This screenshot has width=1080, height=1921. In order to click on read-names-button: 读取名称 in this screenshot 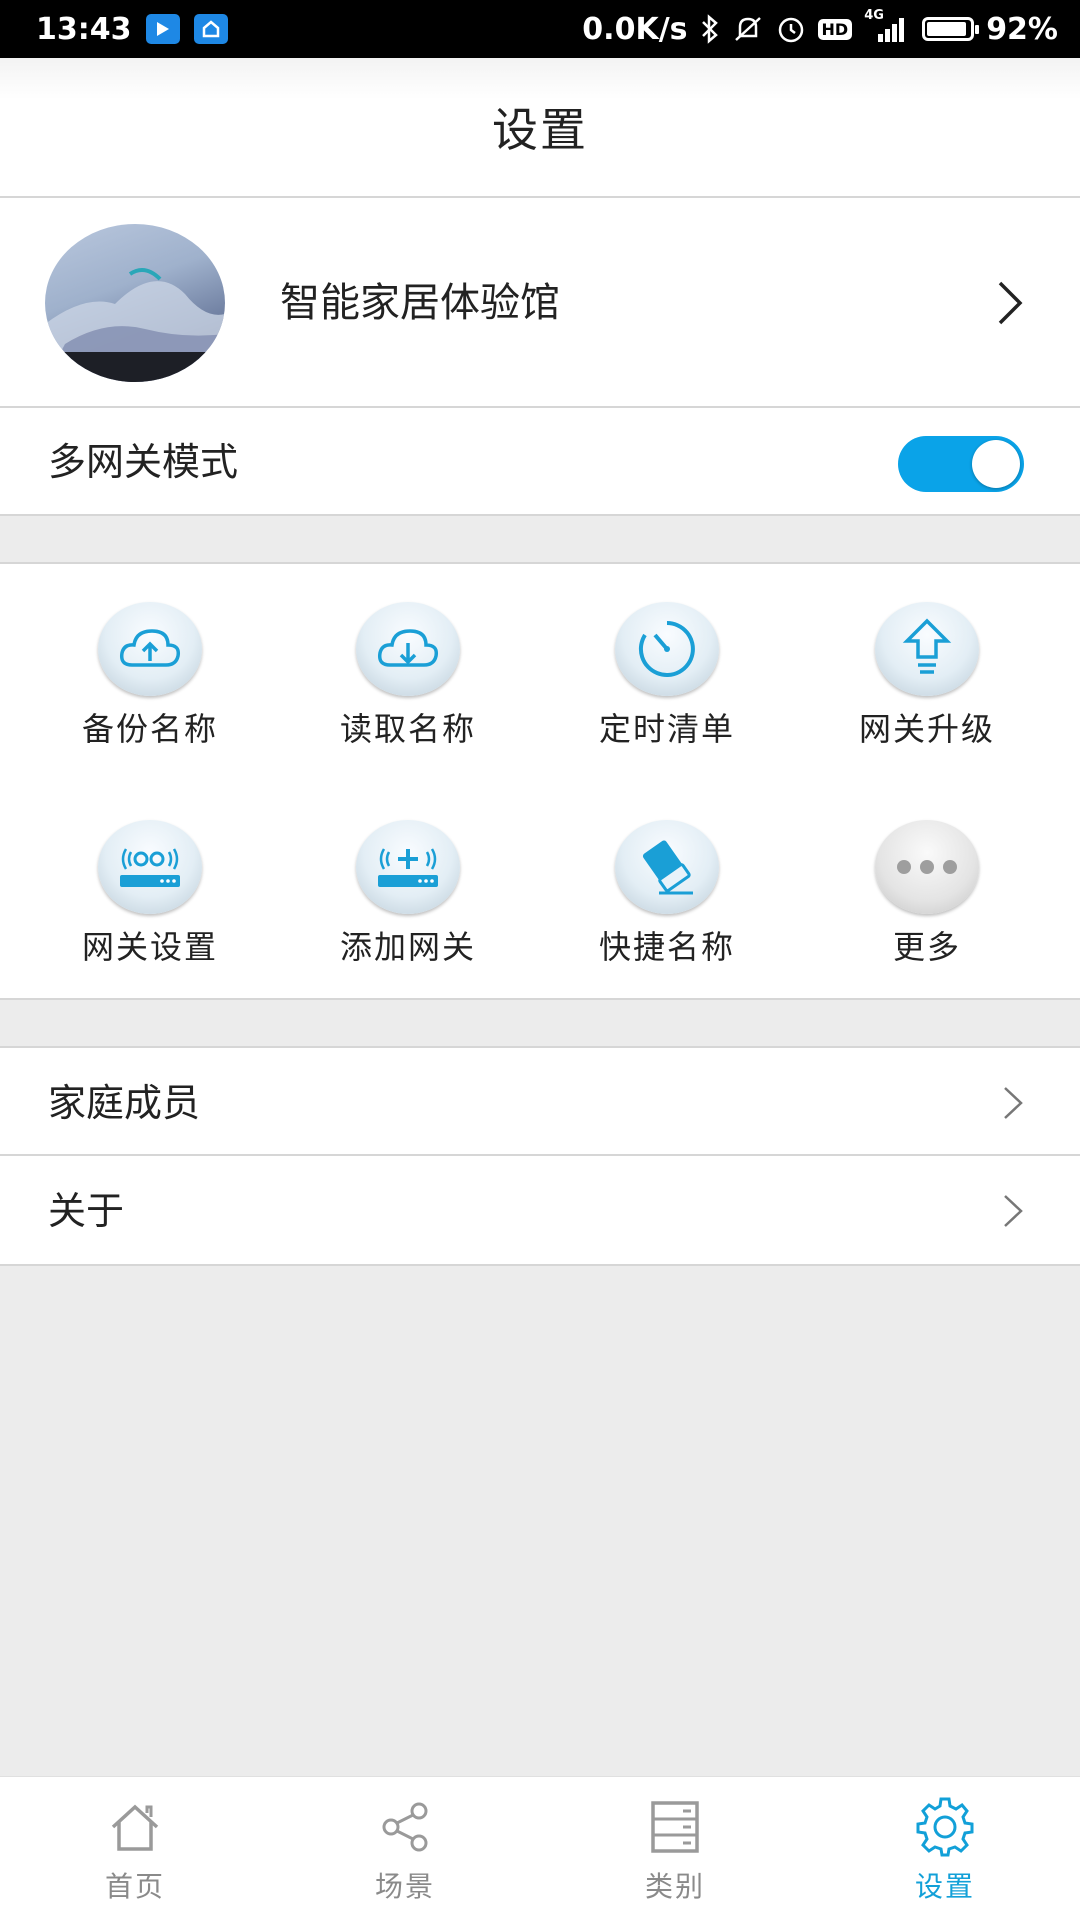, I will do `click(408, 664)`.